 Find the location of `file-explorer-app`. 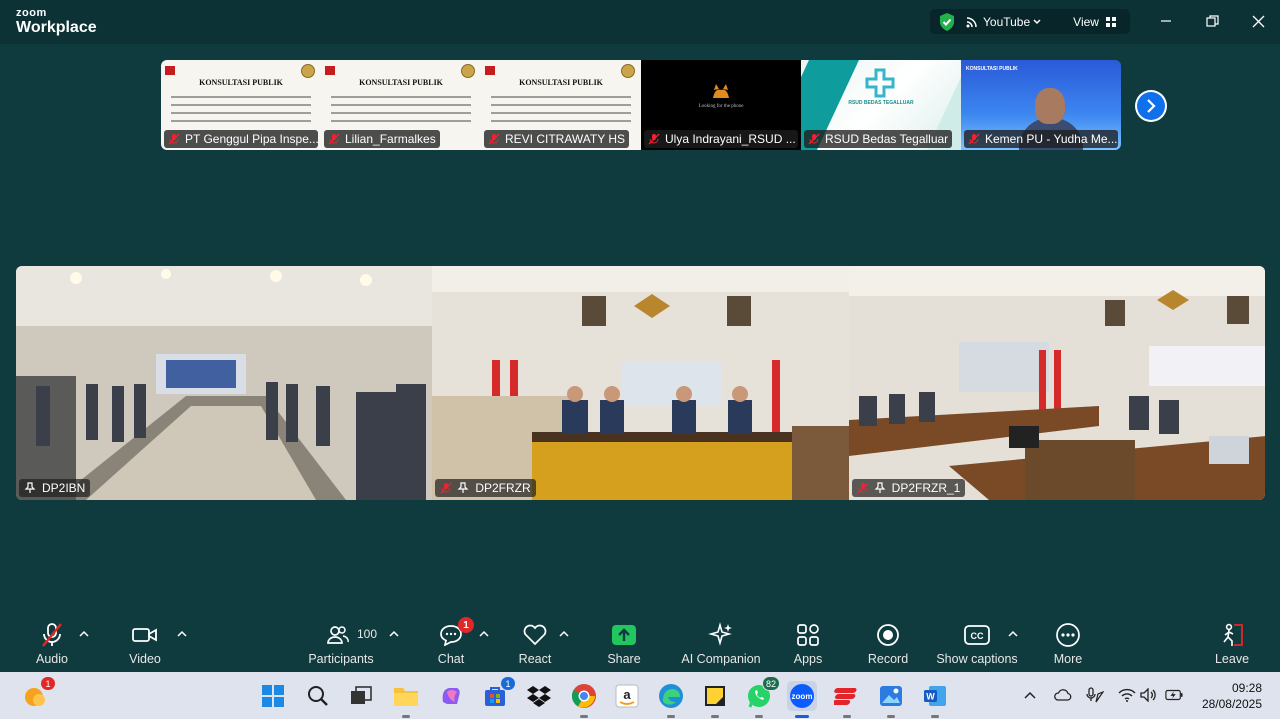

file-explorer-app is located at coordinates (406, 699).